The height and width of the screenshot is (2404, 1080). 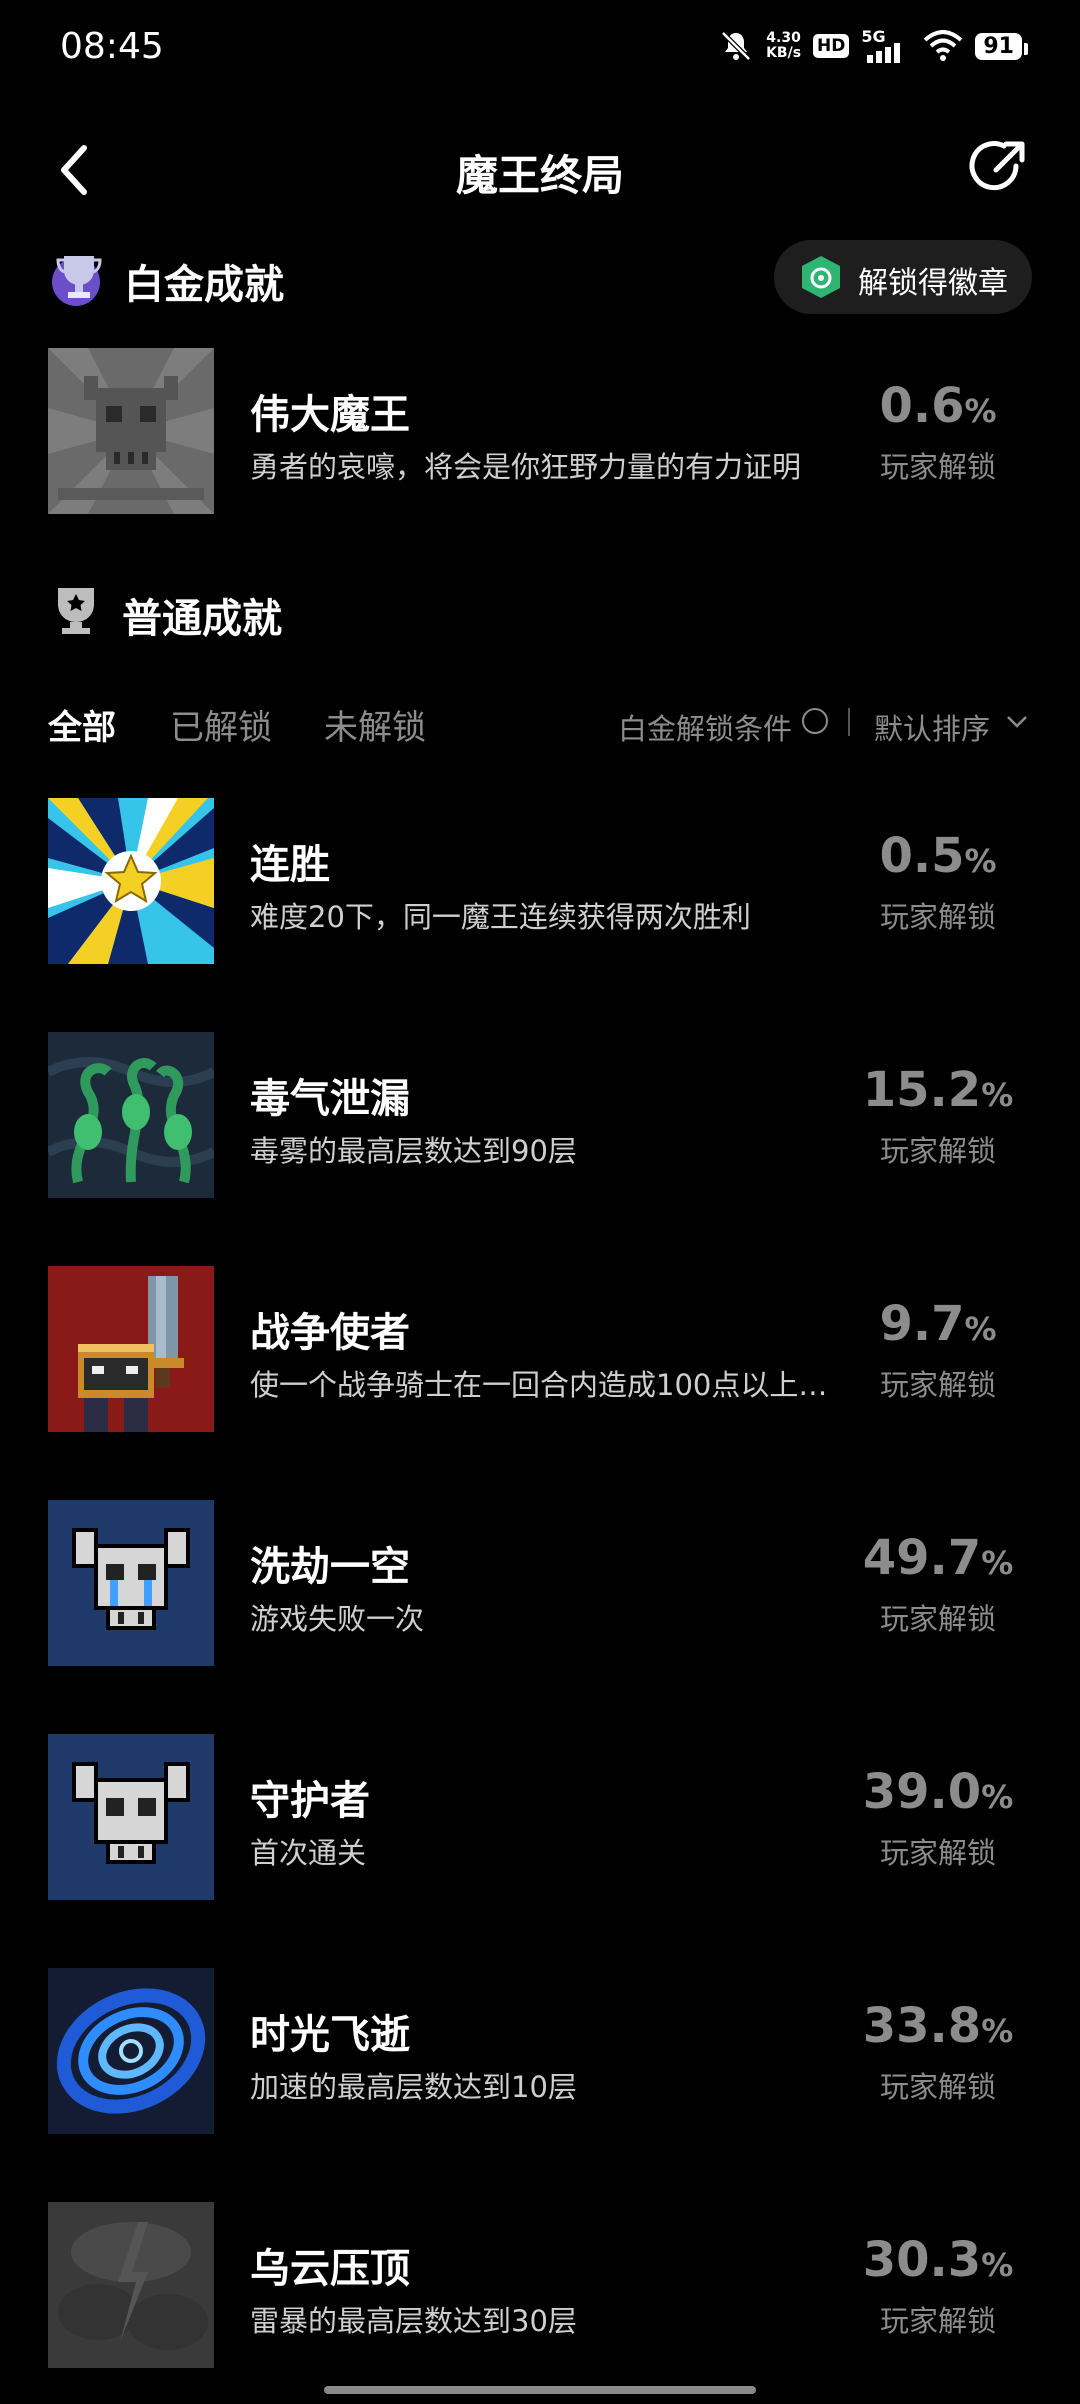 What do you see at coordinates (131, 2285) in the screenshot?
I see `achievement-thumb-dark-clouds` at bounding box center [131, 2285].